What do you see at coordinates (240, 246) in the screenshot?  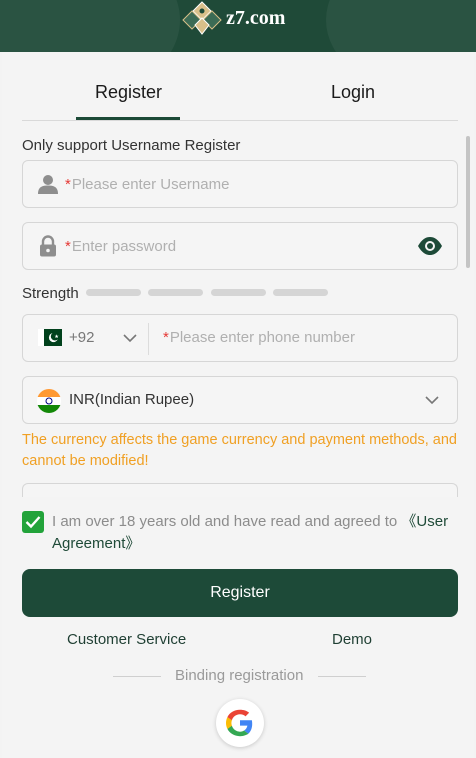 I see `password-field: * Enter password` at bounding box center [240, 246].